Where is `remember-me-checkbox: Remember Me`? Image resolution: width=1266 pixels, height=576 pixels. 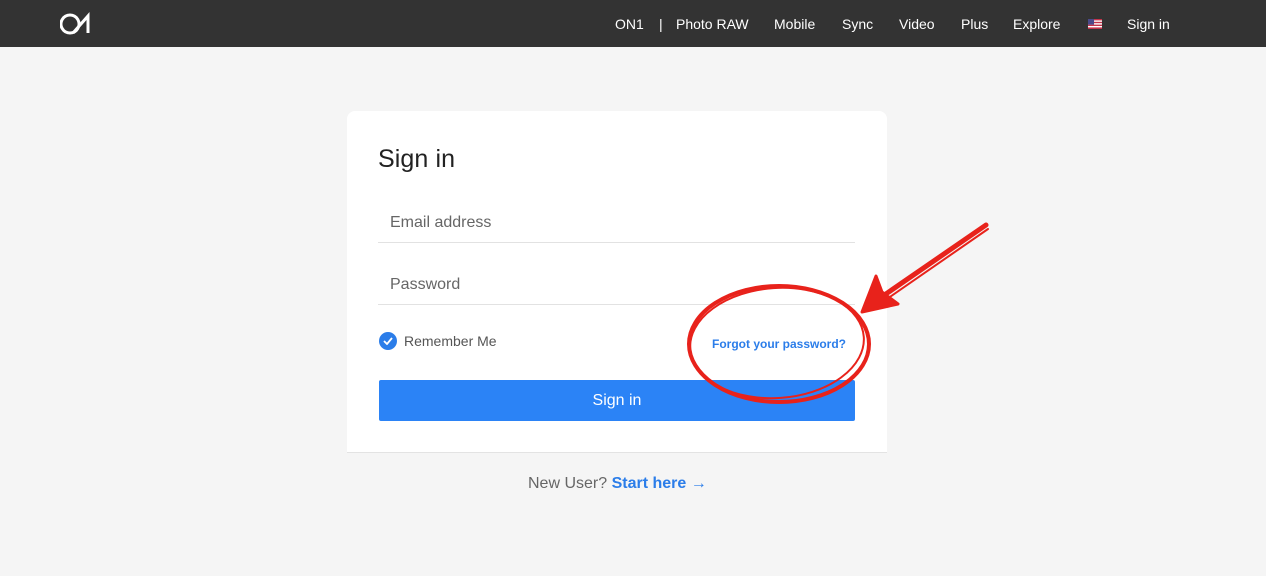 remember-me-checkbox: Remember Me is located at coordinates (438, 341).